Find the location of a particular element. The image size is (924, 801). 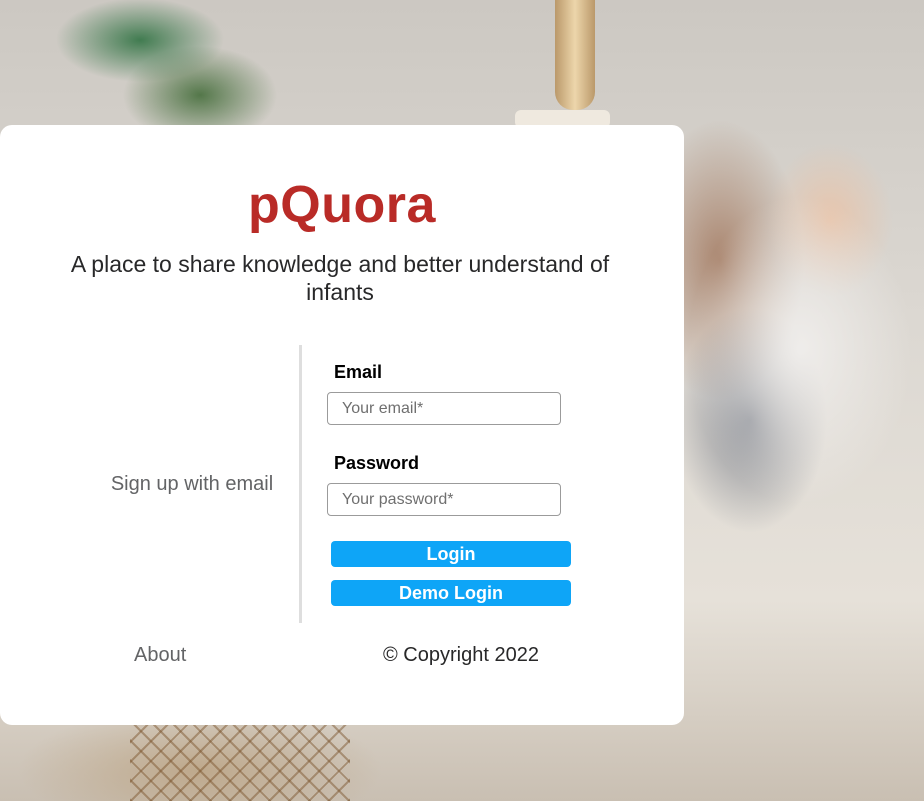

signup-with-email-link: Sign up with email is located at coordinates (192, 484).